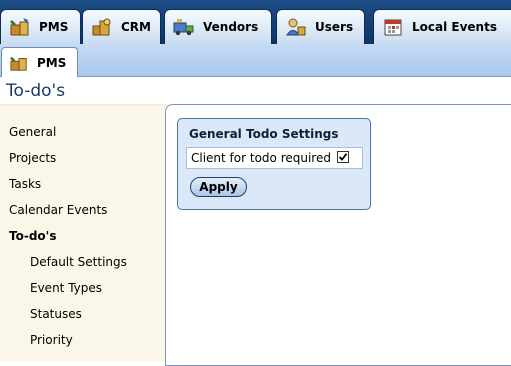  I want to click on tab-local-events: Local Events, so click(442, 26).